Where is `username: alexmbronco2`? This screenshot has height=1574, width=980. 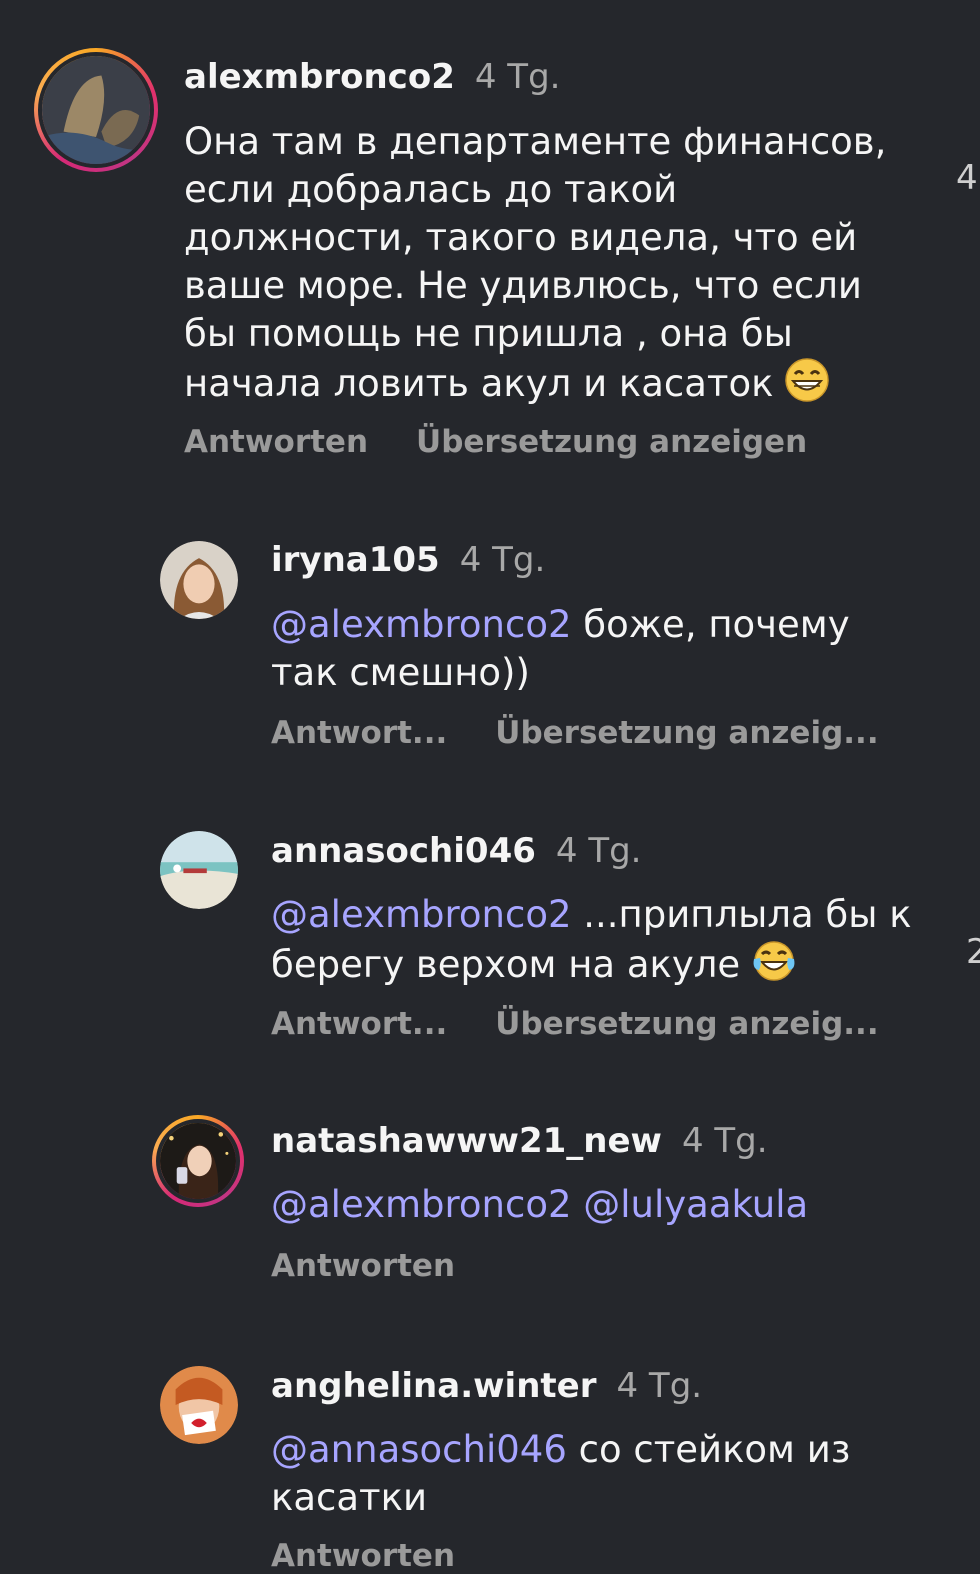
username: alexmbronco2 is located at coordinates (319, 77).